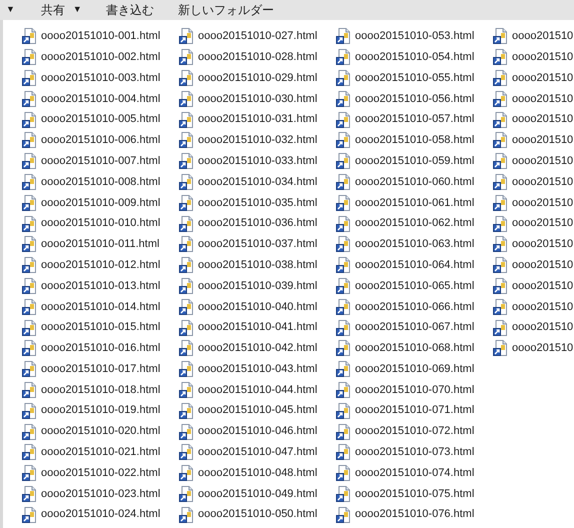 This screenshot has height=528, width=574. Describe the element at coordinates (100, 119) in the screenshot. I see `file-item: oooo20151010-005.html` at that location.